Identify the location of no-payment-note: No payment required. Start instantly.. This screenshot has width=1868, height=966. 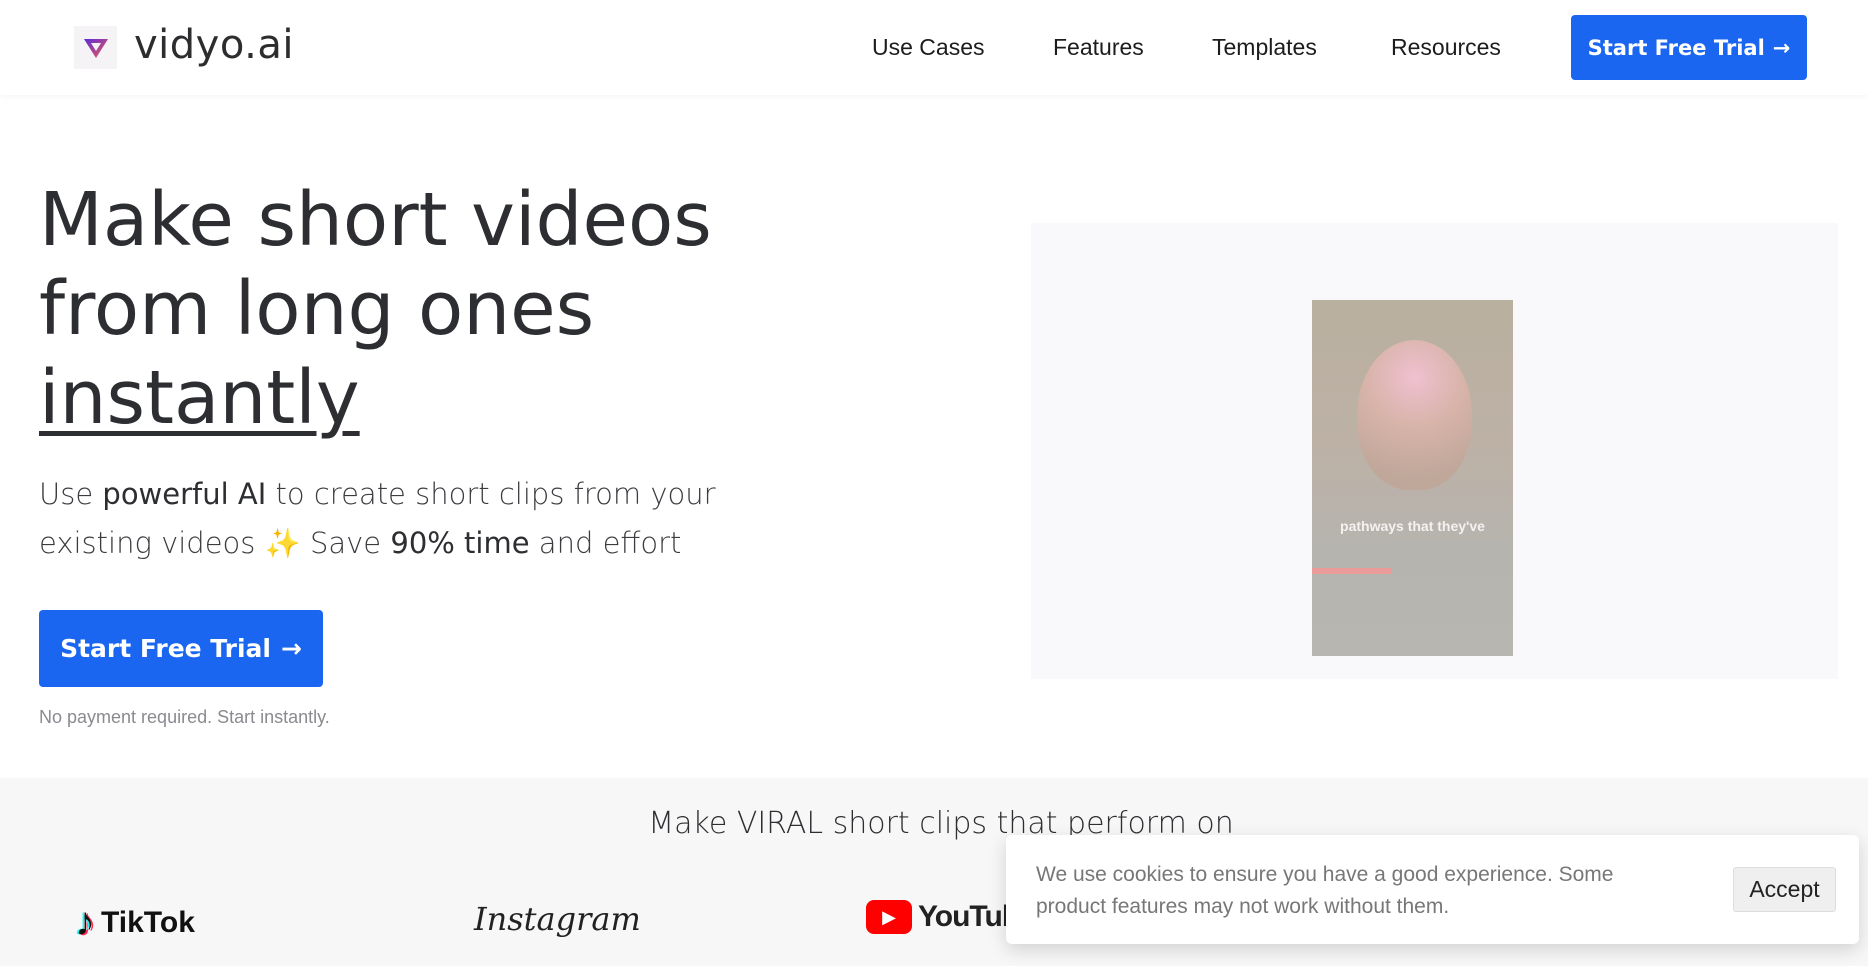
(184, 717).